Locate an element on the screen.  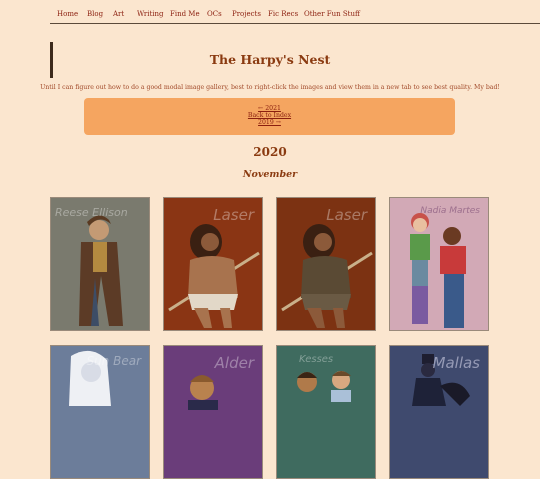
gallery-image-mallas: Mallas is located at coordinates (439, 412).